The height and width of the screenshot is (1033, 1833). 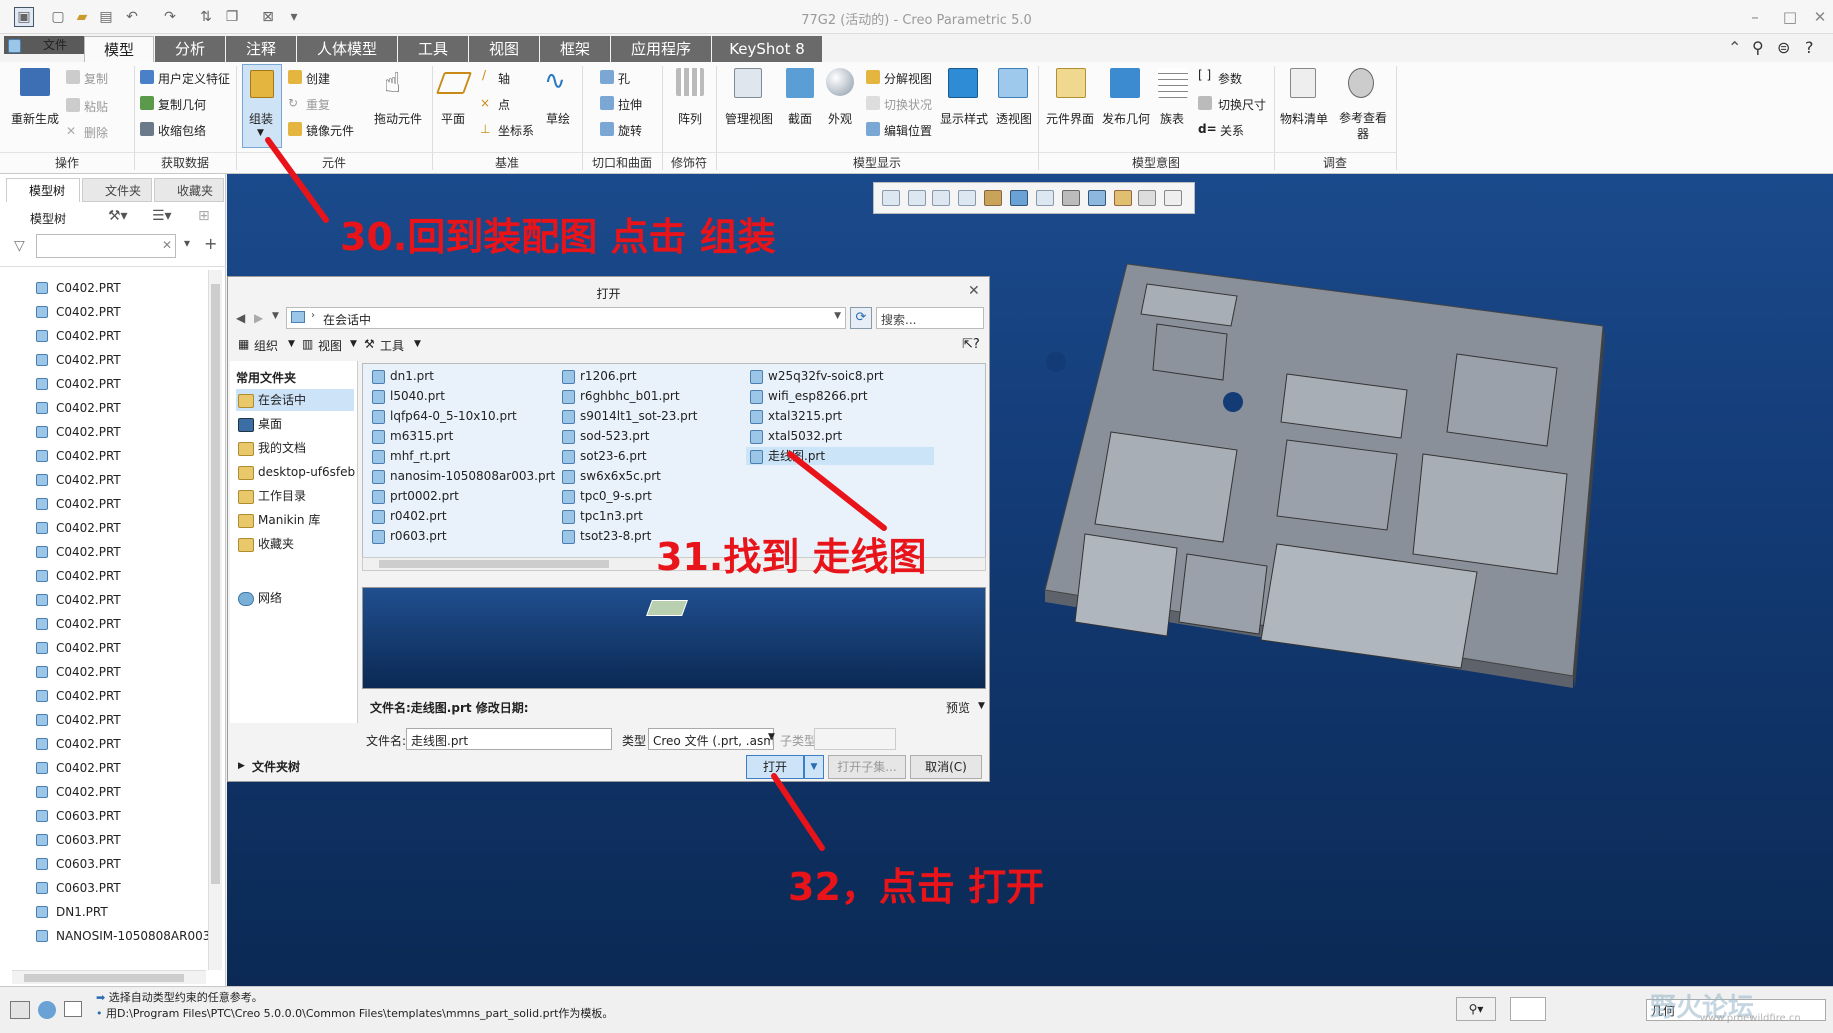 I want to click on annotation-step-30: 30.回到装配图 点击 组装, so click(x=558, y=237).